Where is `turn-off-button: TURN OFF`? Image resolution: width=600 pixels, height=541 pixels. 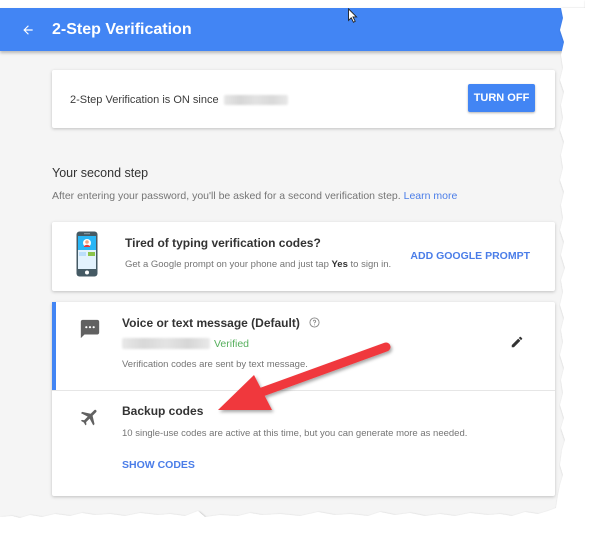
turn-off-button: TURN OFF is located at coordinates (501, 98).